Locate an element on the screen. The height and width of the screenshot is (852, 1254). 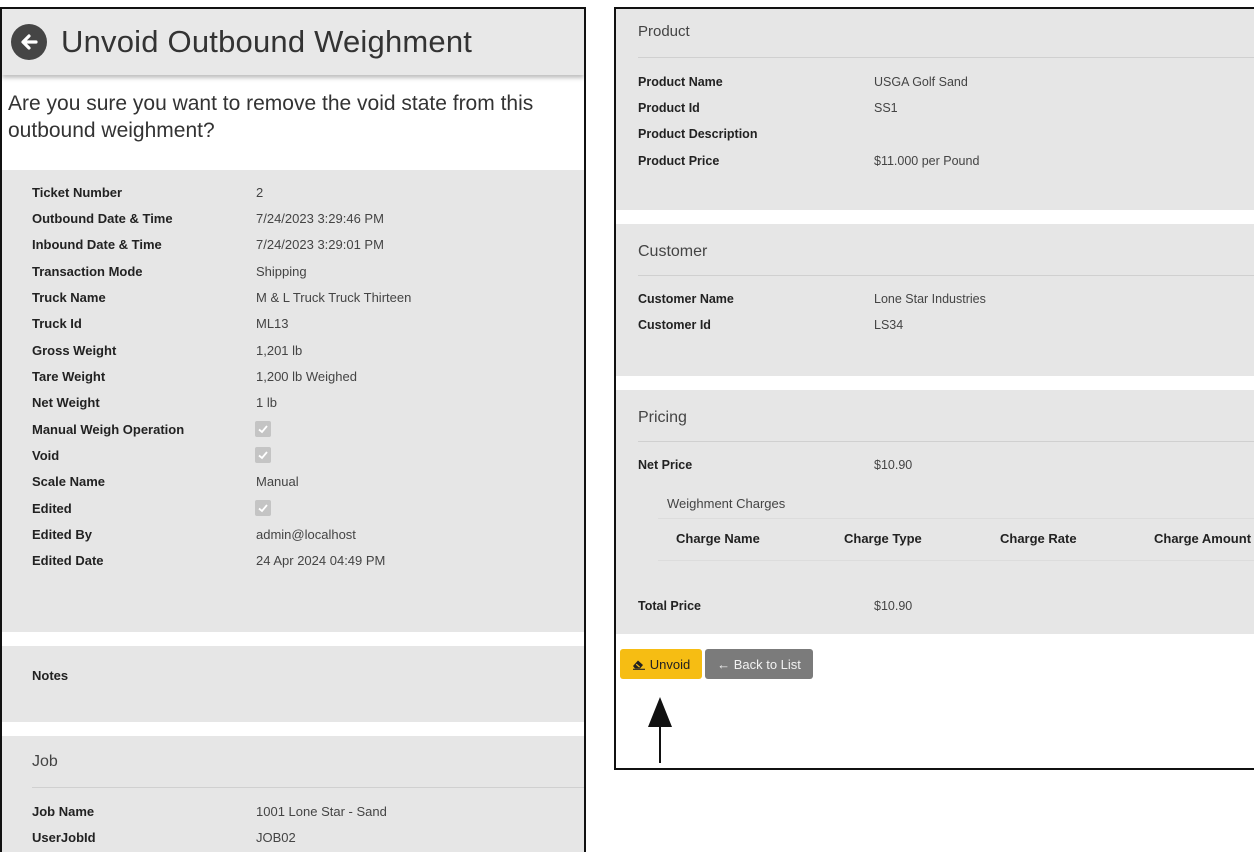
total-price-value: $10.90 is located at coordinates (893, 606).